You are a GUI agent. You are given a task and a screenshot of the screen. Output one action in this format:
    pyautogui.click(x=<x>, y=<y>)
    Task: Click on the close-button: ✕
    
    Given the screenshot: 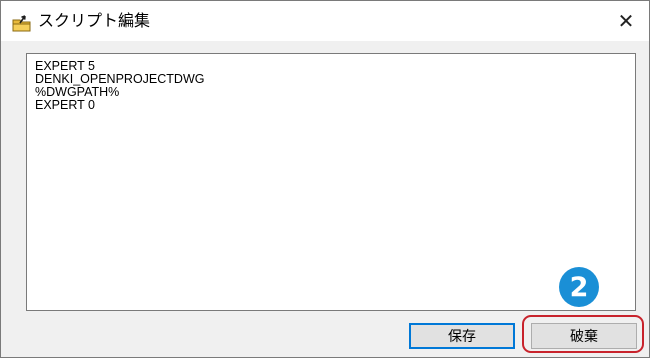 What is the action you would take?
    pyautogui.click(x=626, y=21)
    